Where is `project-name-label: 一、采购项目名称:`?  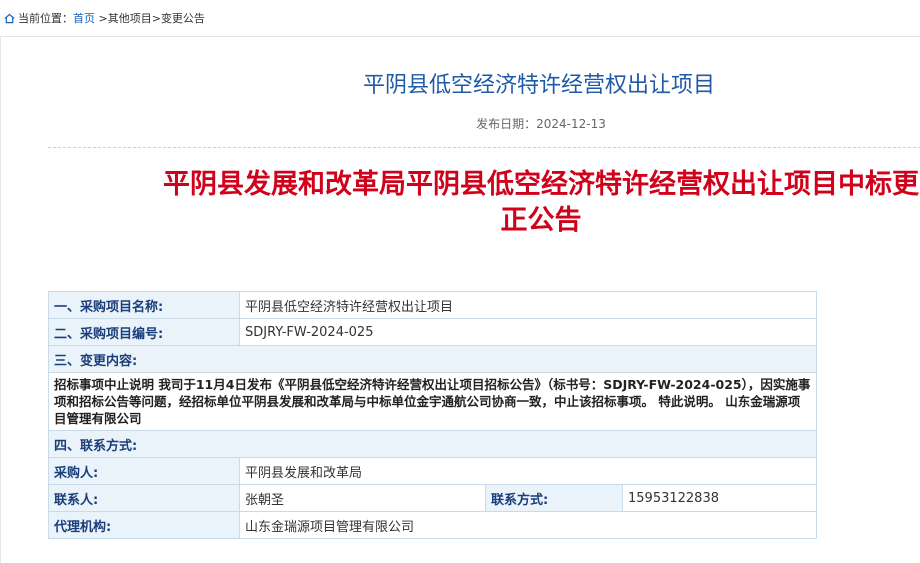 project-name-label: 一、采购项目名称: is located at coordinates (144, 305).